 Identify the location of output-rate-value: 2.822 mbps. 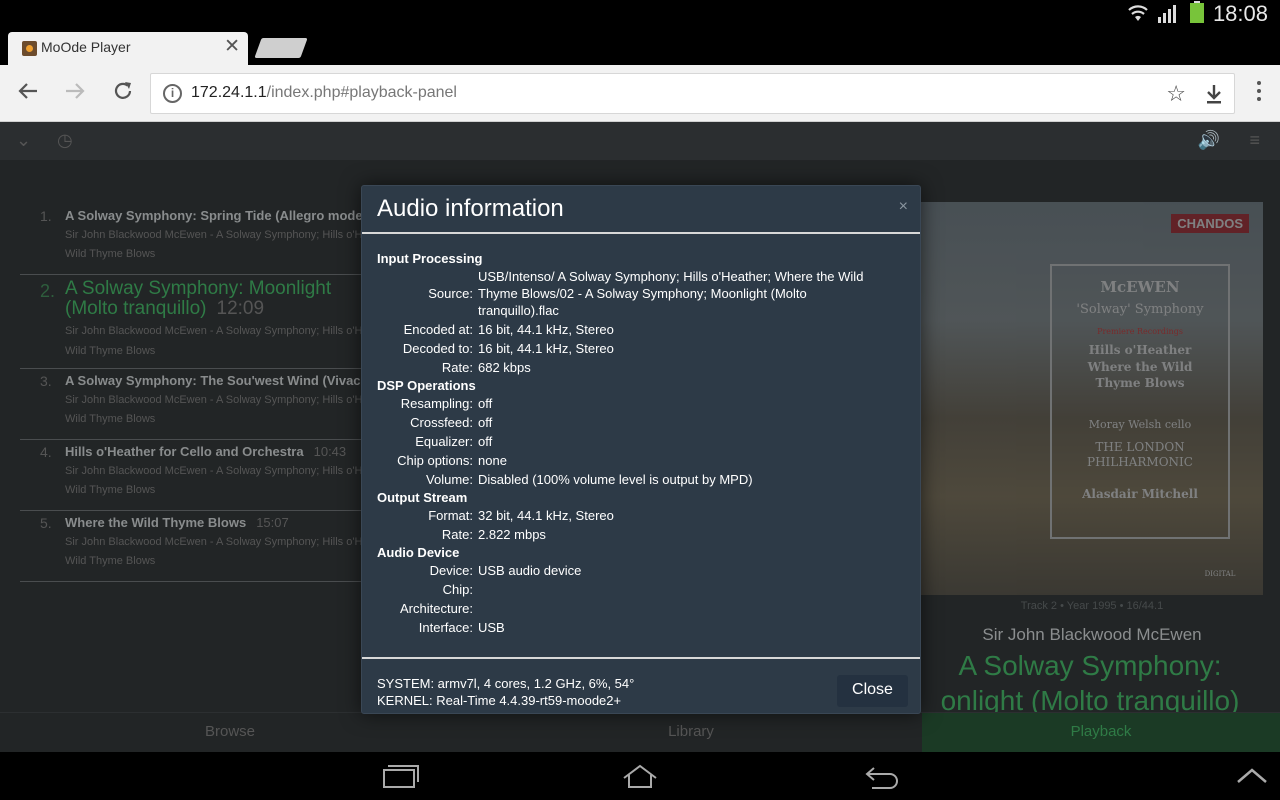
(512, 534).